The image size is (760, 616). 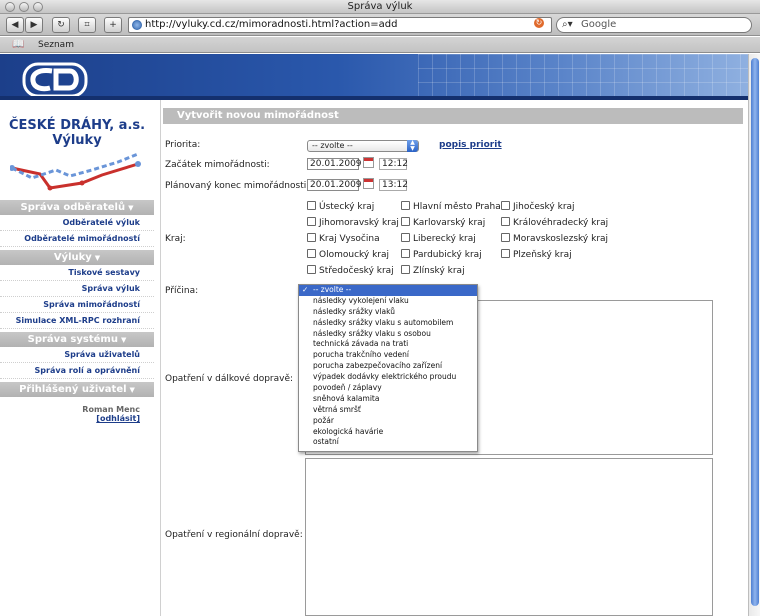 I want to click on close-window-button, so click(x=10, y=7).